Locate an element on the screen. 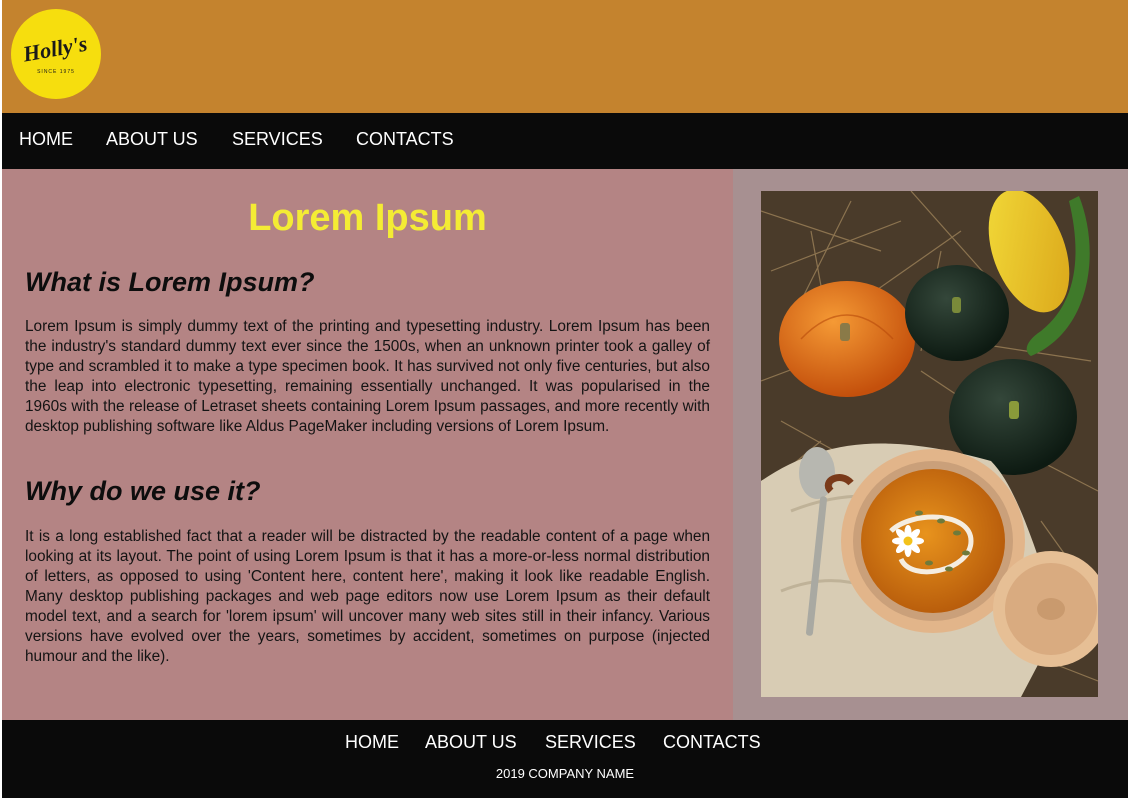 This screenshot has height=798, width=1131. nav-about-us: ABOUT US is located at coordinates (152, 139).